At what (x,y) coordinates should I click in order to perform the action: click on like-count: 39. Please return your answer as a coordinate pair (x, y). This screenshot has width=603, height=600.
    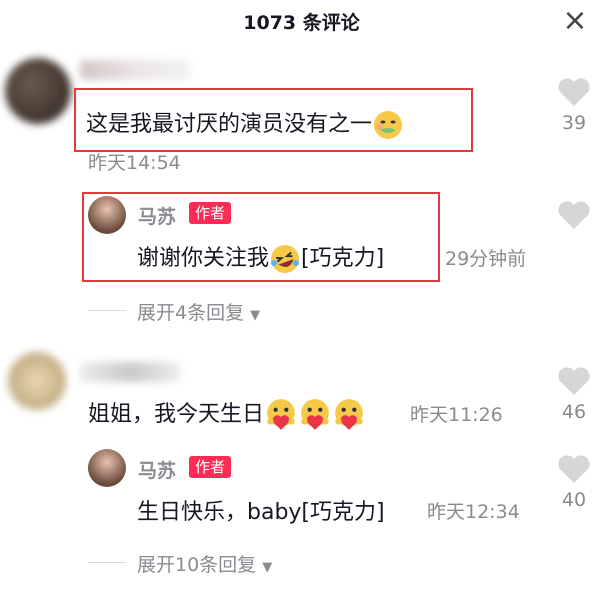
    Looking at the image, I should click on (574, 123).